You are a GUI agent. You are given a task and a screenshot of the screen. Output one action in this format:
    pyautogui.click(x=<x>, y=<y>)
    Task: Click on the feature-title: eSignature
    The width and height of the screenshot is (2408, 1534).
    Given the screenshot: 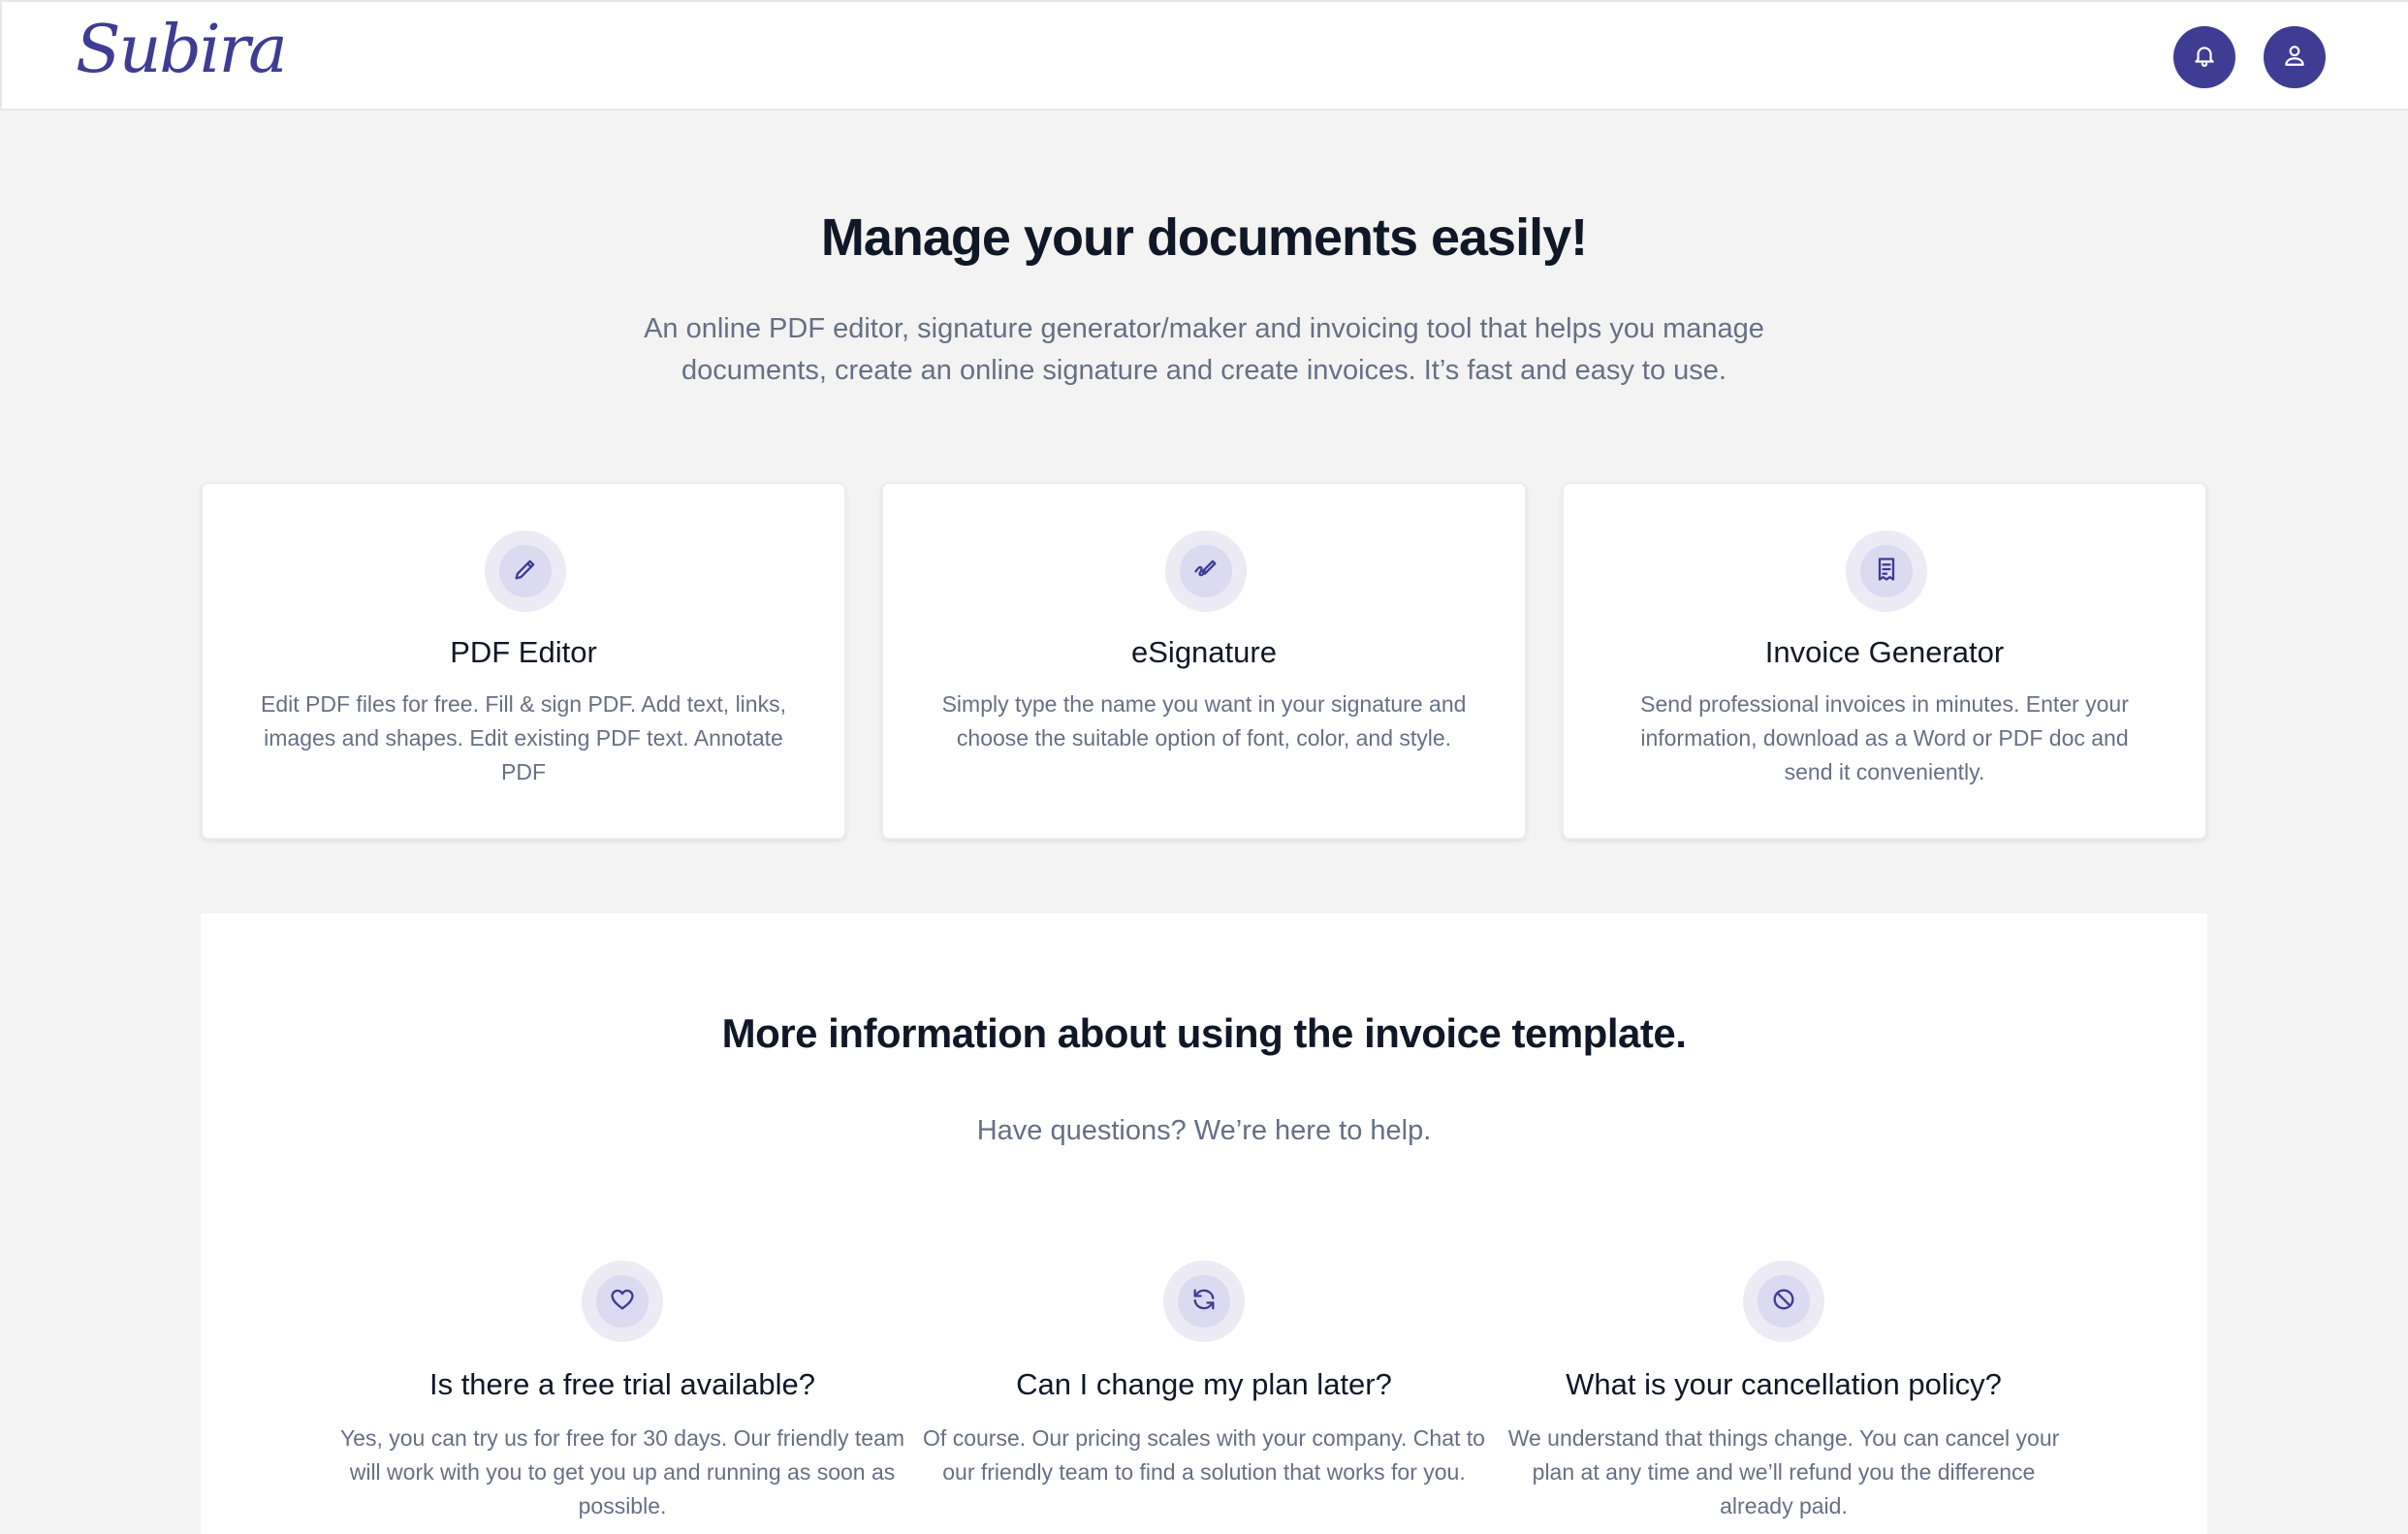 What is the action you would take?
    pyautogui.click(x=1204, y=652)
    